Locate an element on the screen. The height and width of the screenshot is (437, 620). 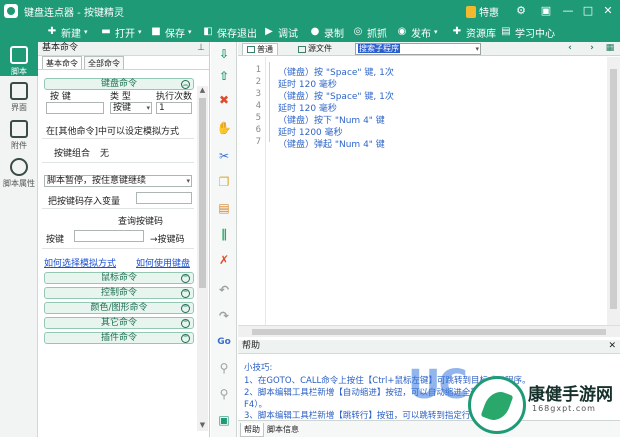
redo-icon: ↷ is located at coordinates (224, 316).